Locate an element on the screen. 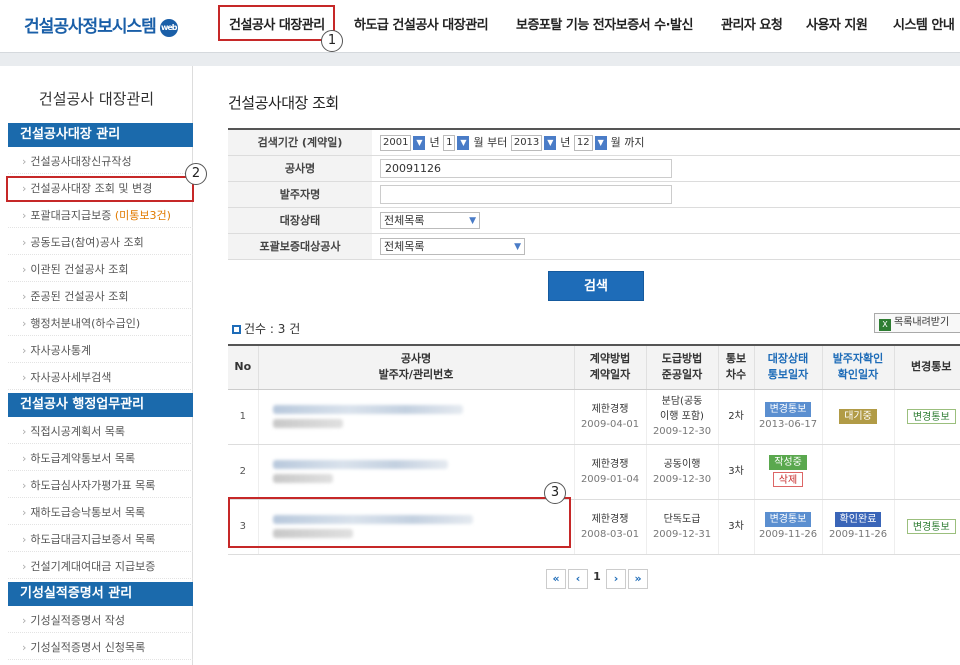  first-page-icon: « is located at coordinates (556, 579).